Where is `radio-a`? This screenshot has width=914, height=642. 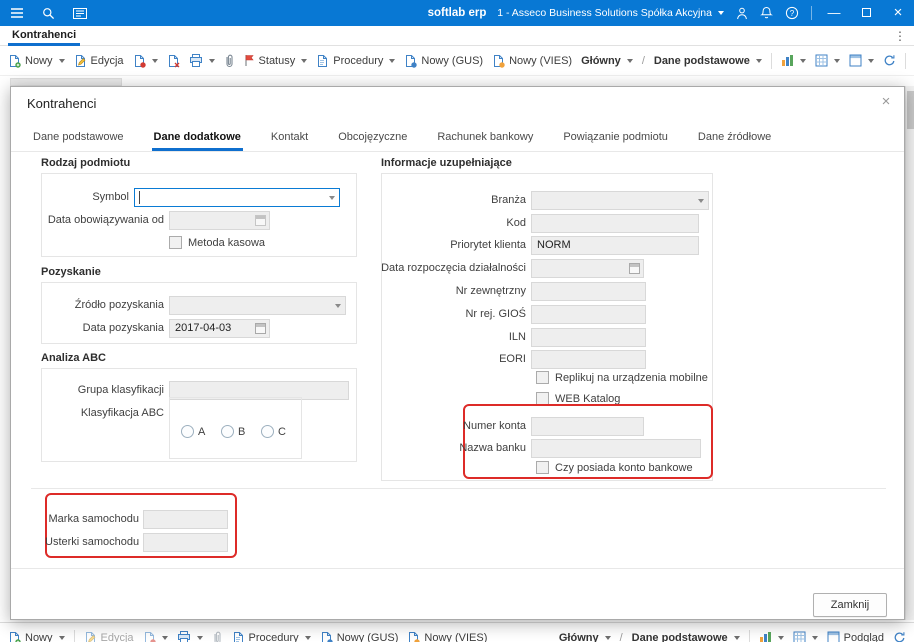
radio-a is located at coordinates (187, 431).